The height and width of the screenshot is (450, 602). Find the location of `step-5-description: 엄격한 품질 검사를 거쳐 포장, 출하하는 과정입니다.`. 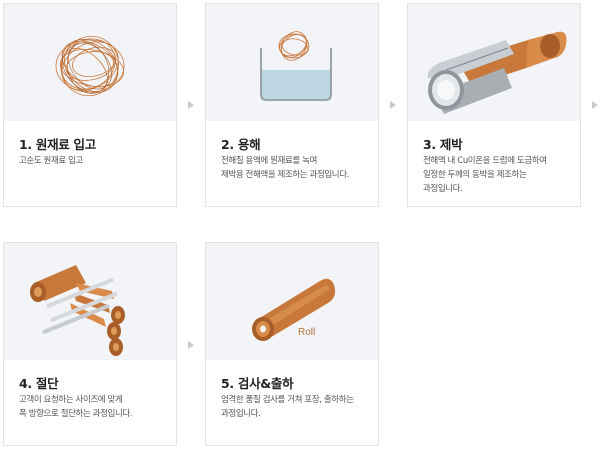

step-5-description: 엄격한 품질 검사를 거쳐 포장, 출하하는 과정입니다. is located at coordinates (287, 407).